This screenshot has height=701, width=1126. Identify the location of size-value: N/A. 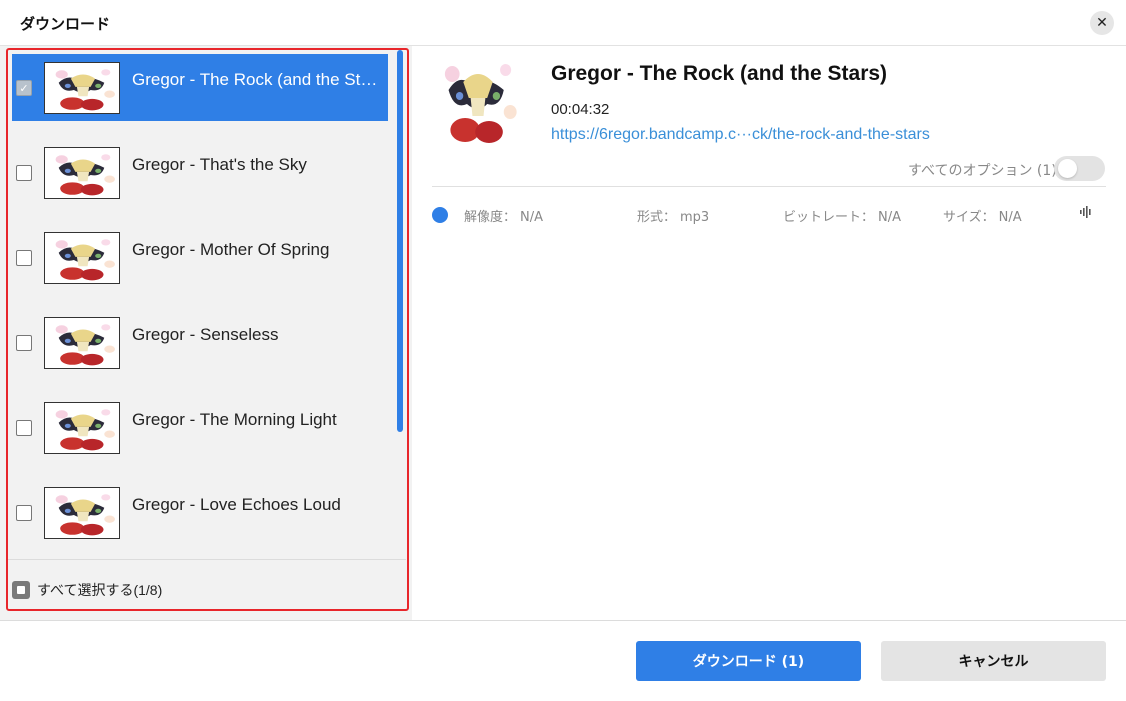
(1010, 217).